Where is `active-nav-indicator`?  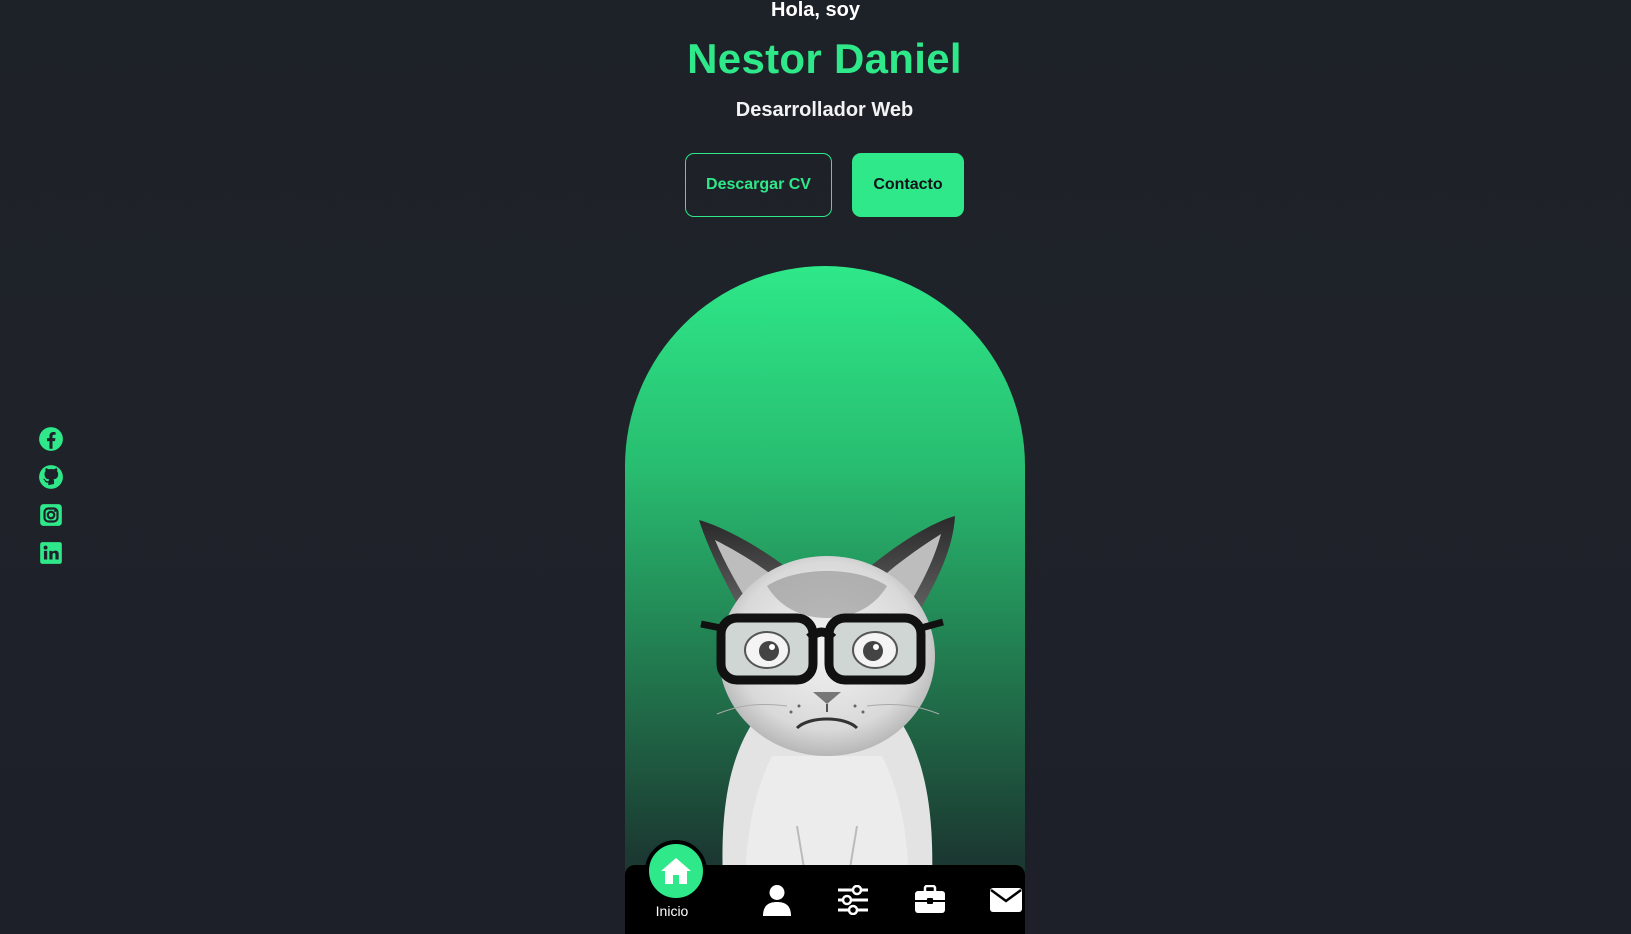 active-nav-indicator is located at coordinates (676, 871).